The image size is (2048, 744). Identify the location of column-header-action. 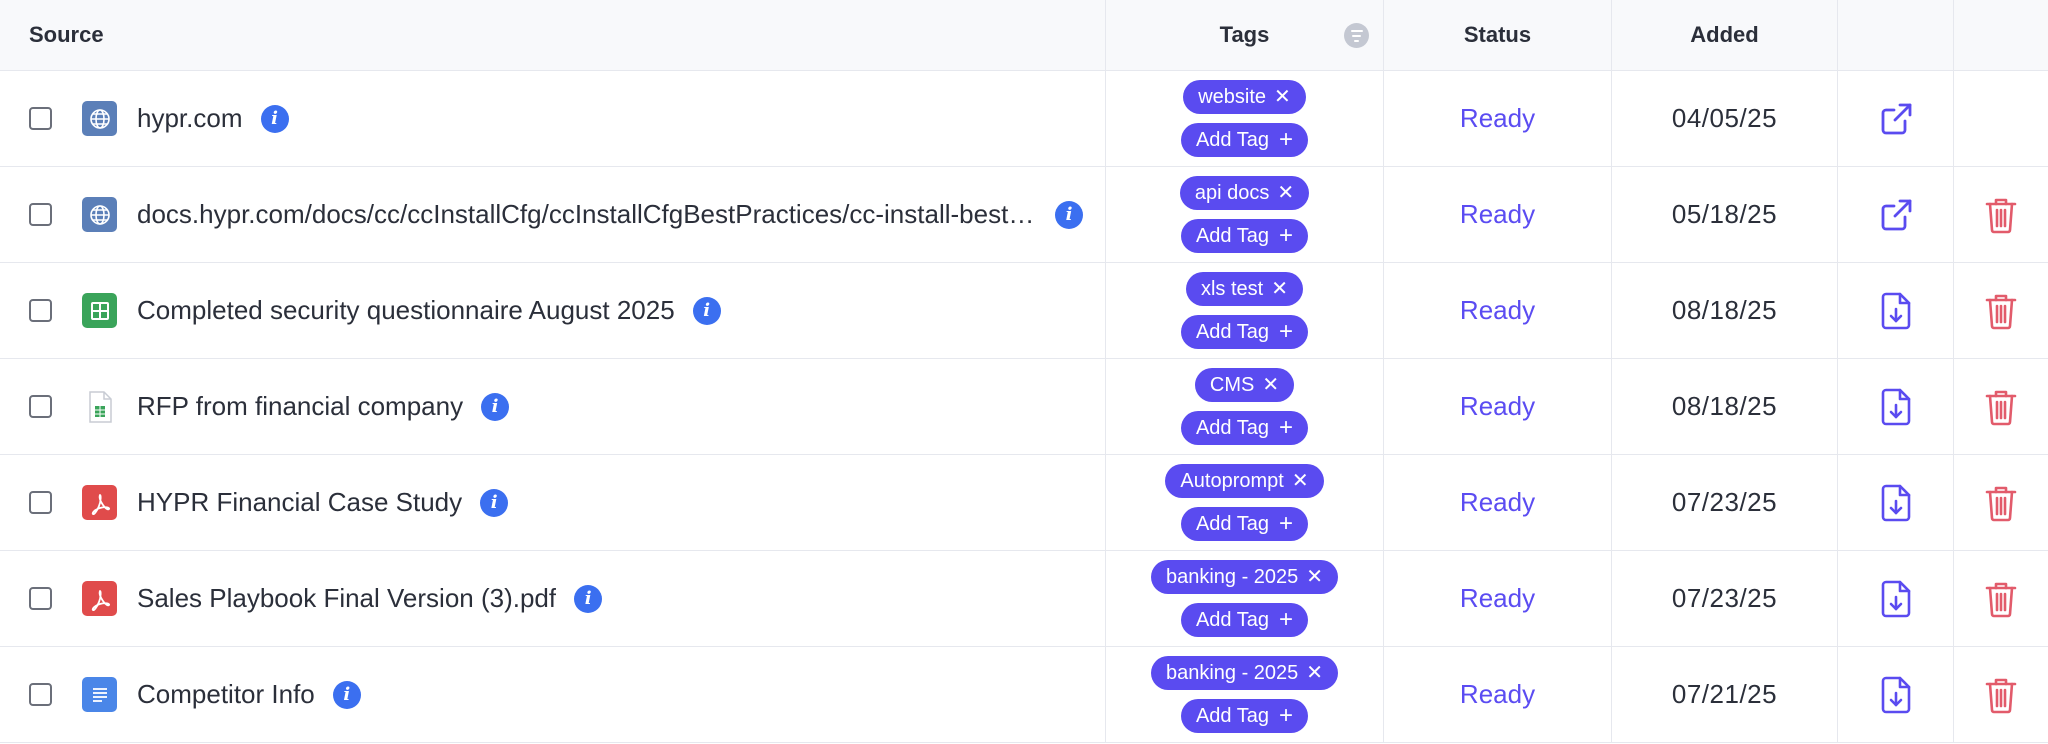
(1896, 35).